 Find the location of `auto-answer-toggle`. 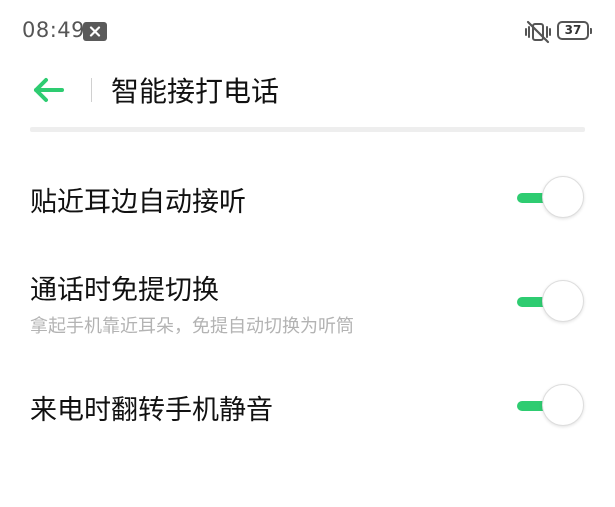

auto-answer-toggle is located at coordinates (550, 198).